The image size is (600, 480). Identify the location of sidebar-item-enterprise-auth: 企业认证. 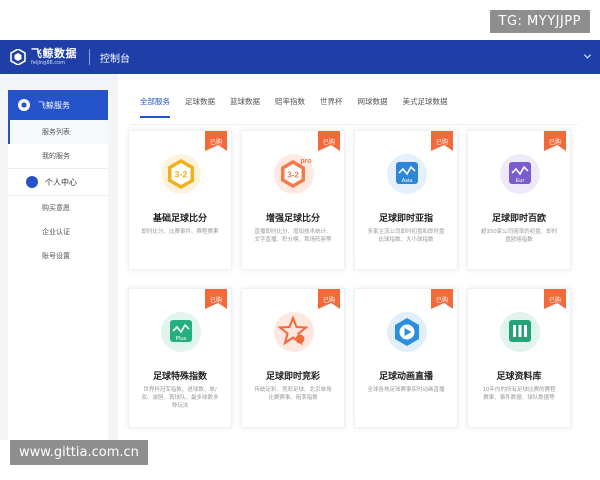
(58, 232).